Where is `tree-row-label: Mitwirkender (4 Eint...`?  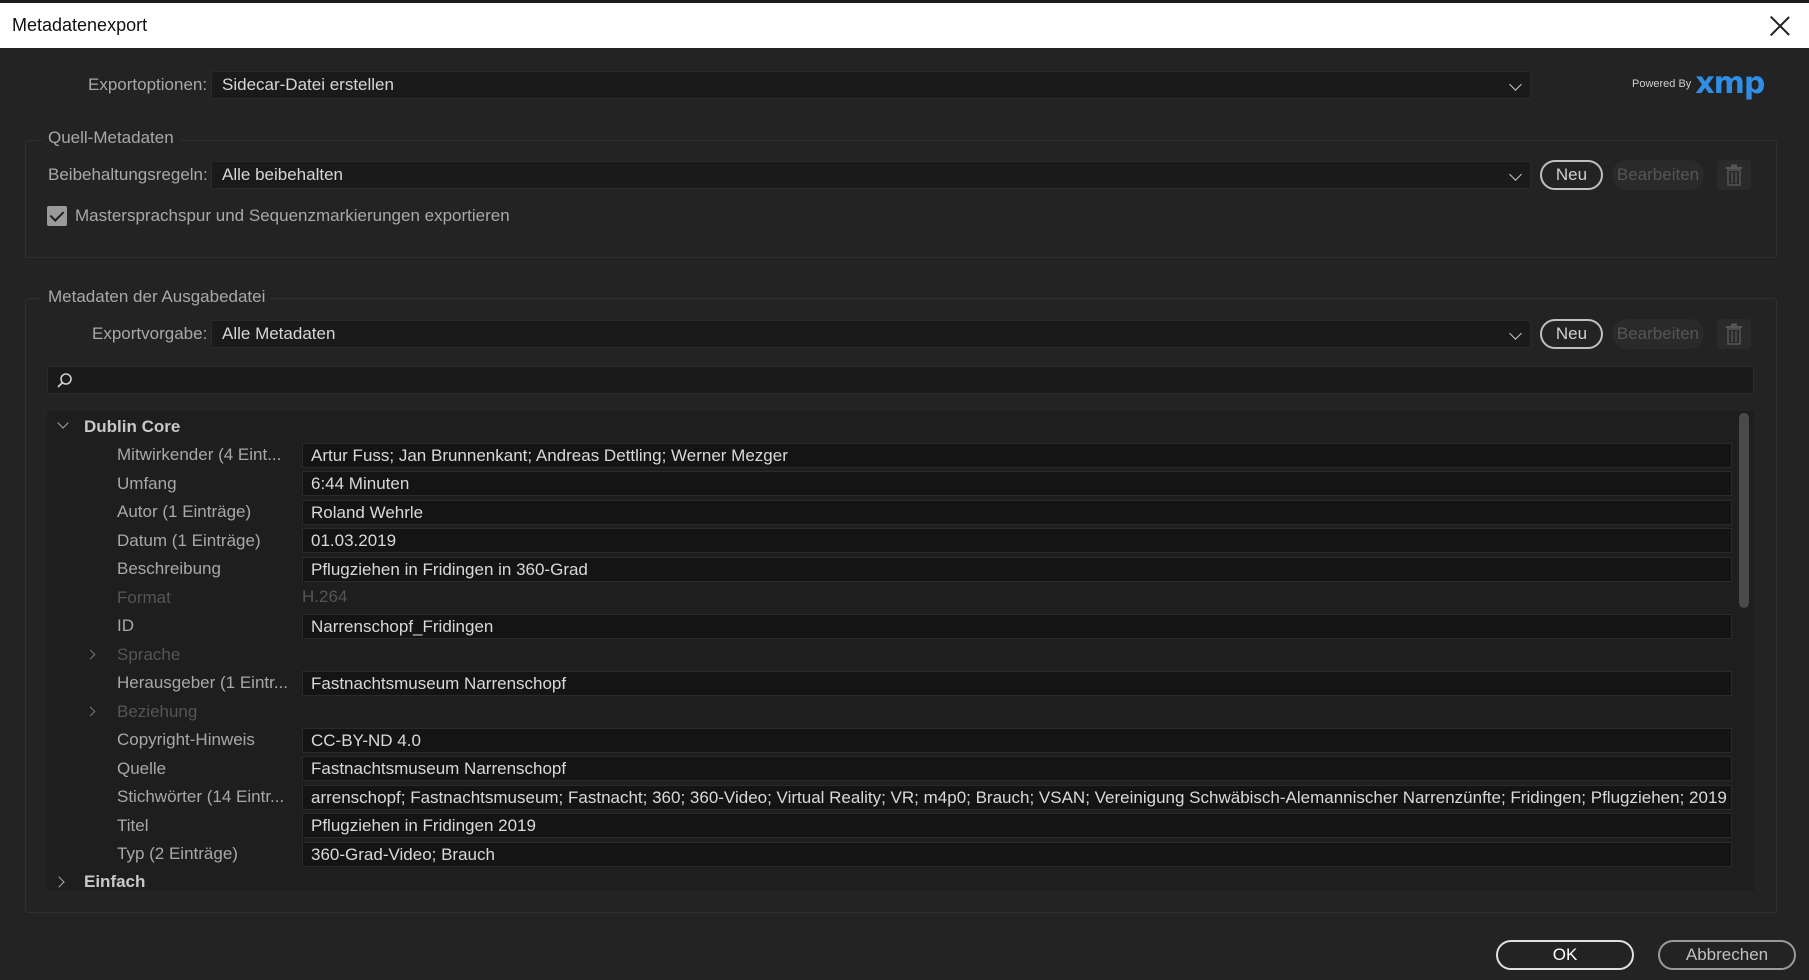 tree-row-label: Mitwirkender (4 Eint... is located at coordinates (199, 454).